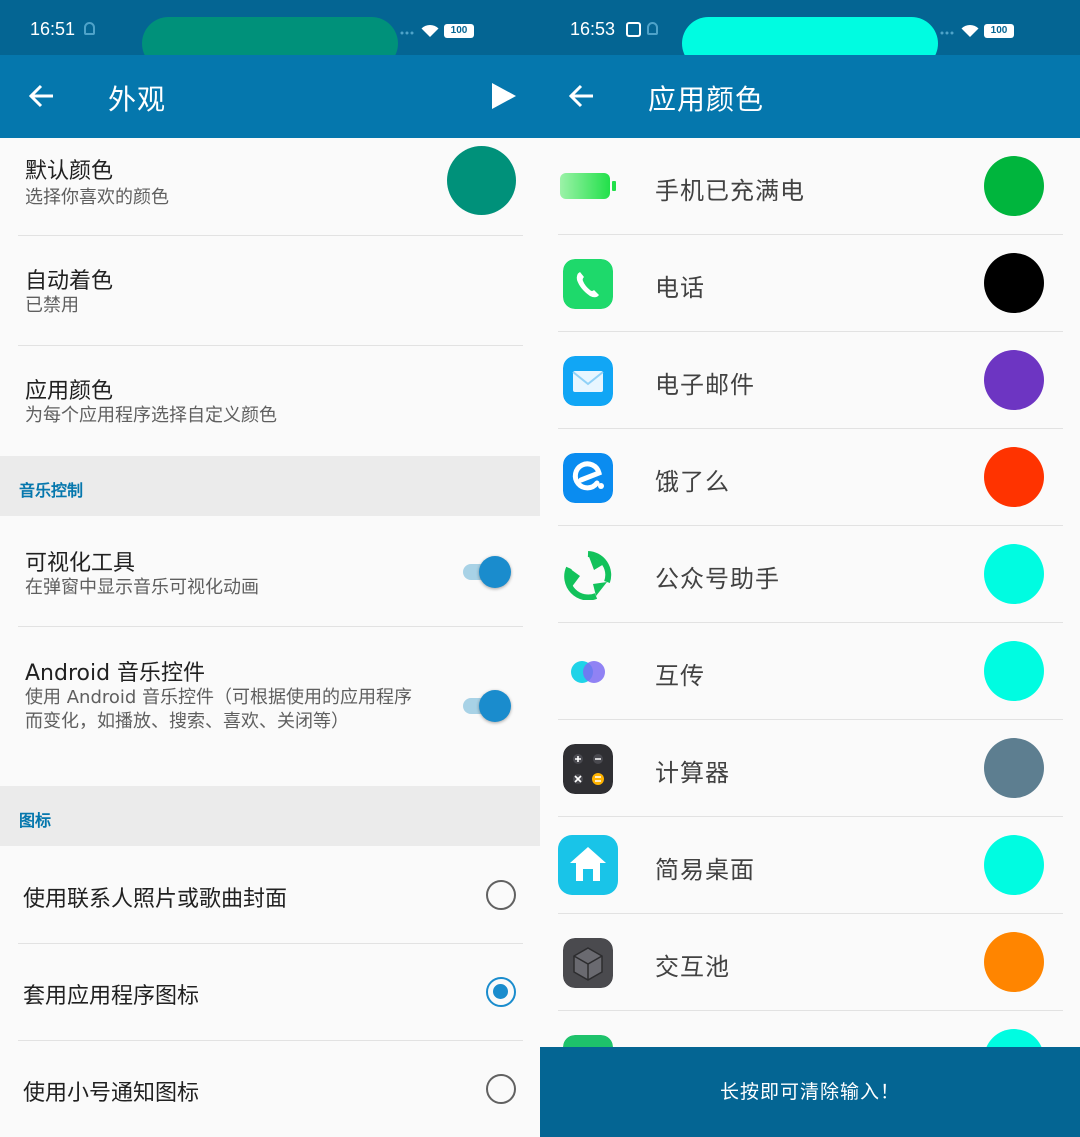  I want to click on visualizer-setting: 可视化工具 在弹窗中显示音乐可视化动画, so click(270, 571).